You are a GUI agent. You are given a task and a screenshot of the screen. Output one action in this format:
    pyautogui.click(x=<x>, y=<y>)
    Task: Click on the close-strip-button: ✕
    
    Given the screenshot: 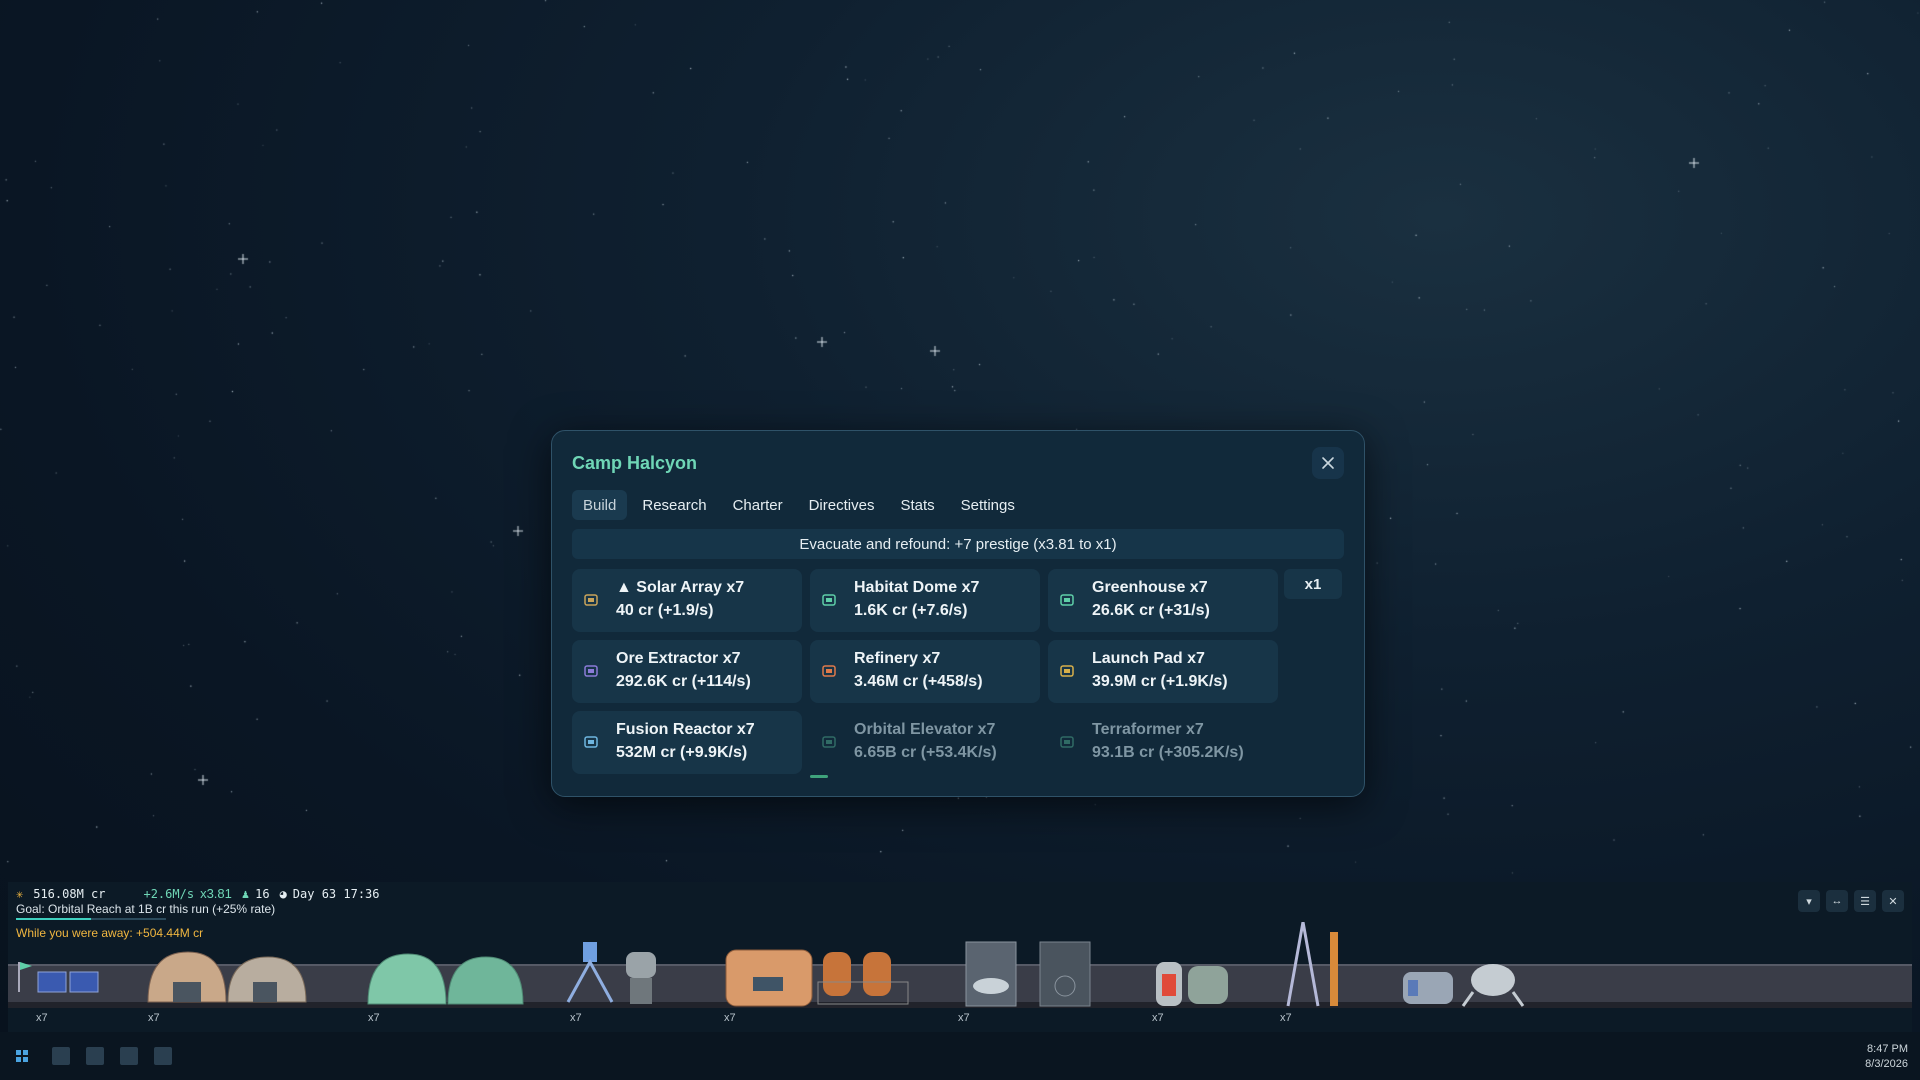 What is the action you would take?
    pyautogui.click(x=1893, y=901)
    